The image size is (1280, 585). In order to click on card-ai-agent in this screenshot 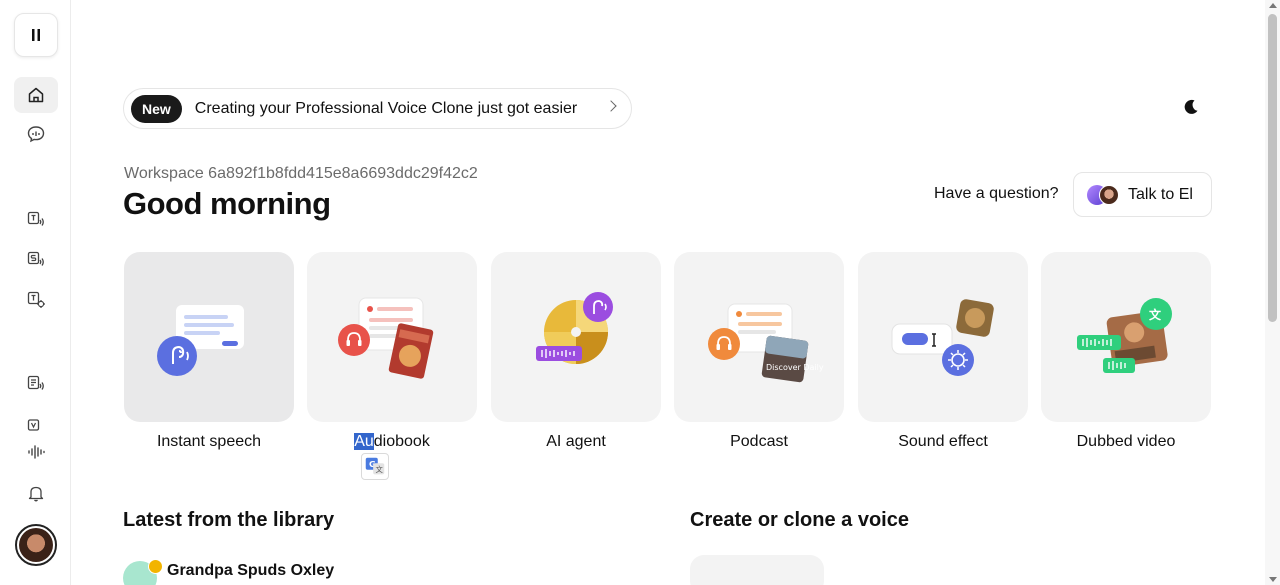, I will do `click(576, 337)`.